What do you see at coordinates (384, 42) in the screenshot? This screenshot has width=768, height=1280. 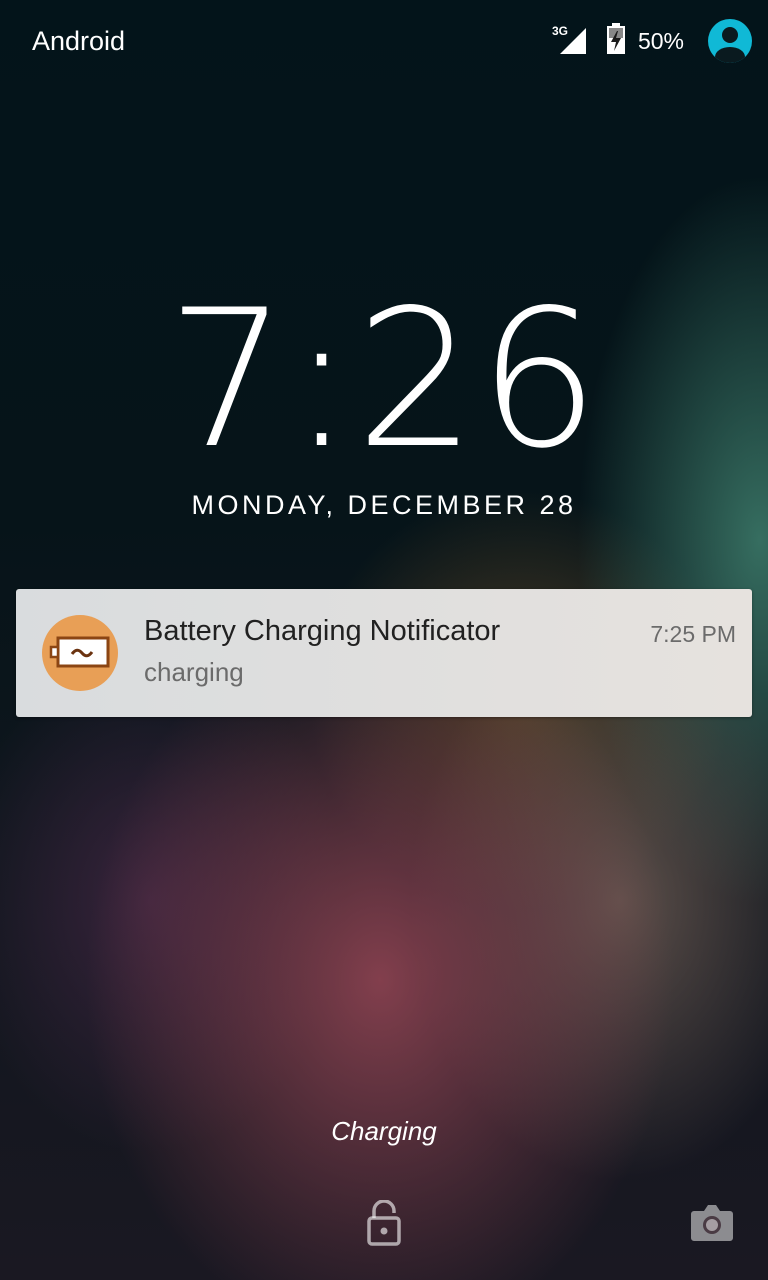 I see `status-bar: Android 3G 50%` at bounding box center [384, 42].